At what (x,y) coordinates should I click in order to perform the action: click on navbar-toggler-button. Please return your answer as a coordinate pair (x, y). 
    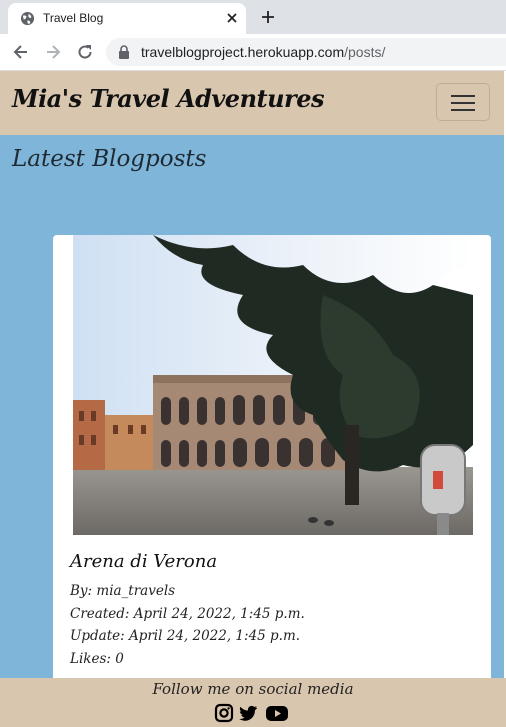
    Looking at the image, I should click on (463, 102).